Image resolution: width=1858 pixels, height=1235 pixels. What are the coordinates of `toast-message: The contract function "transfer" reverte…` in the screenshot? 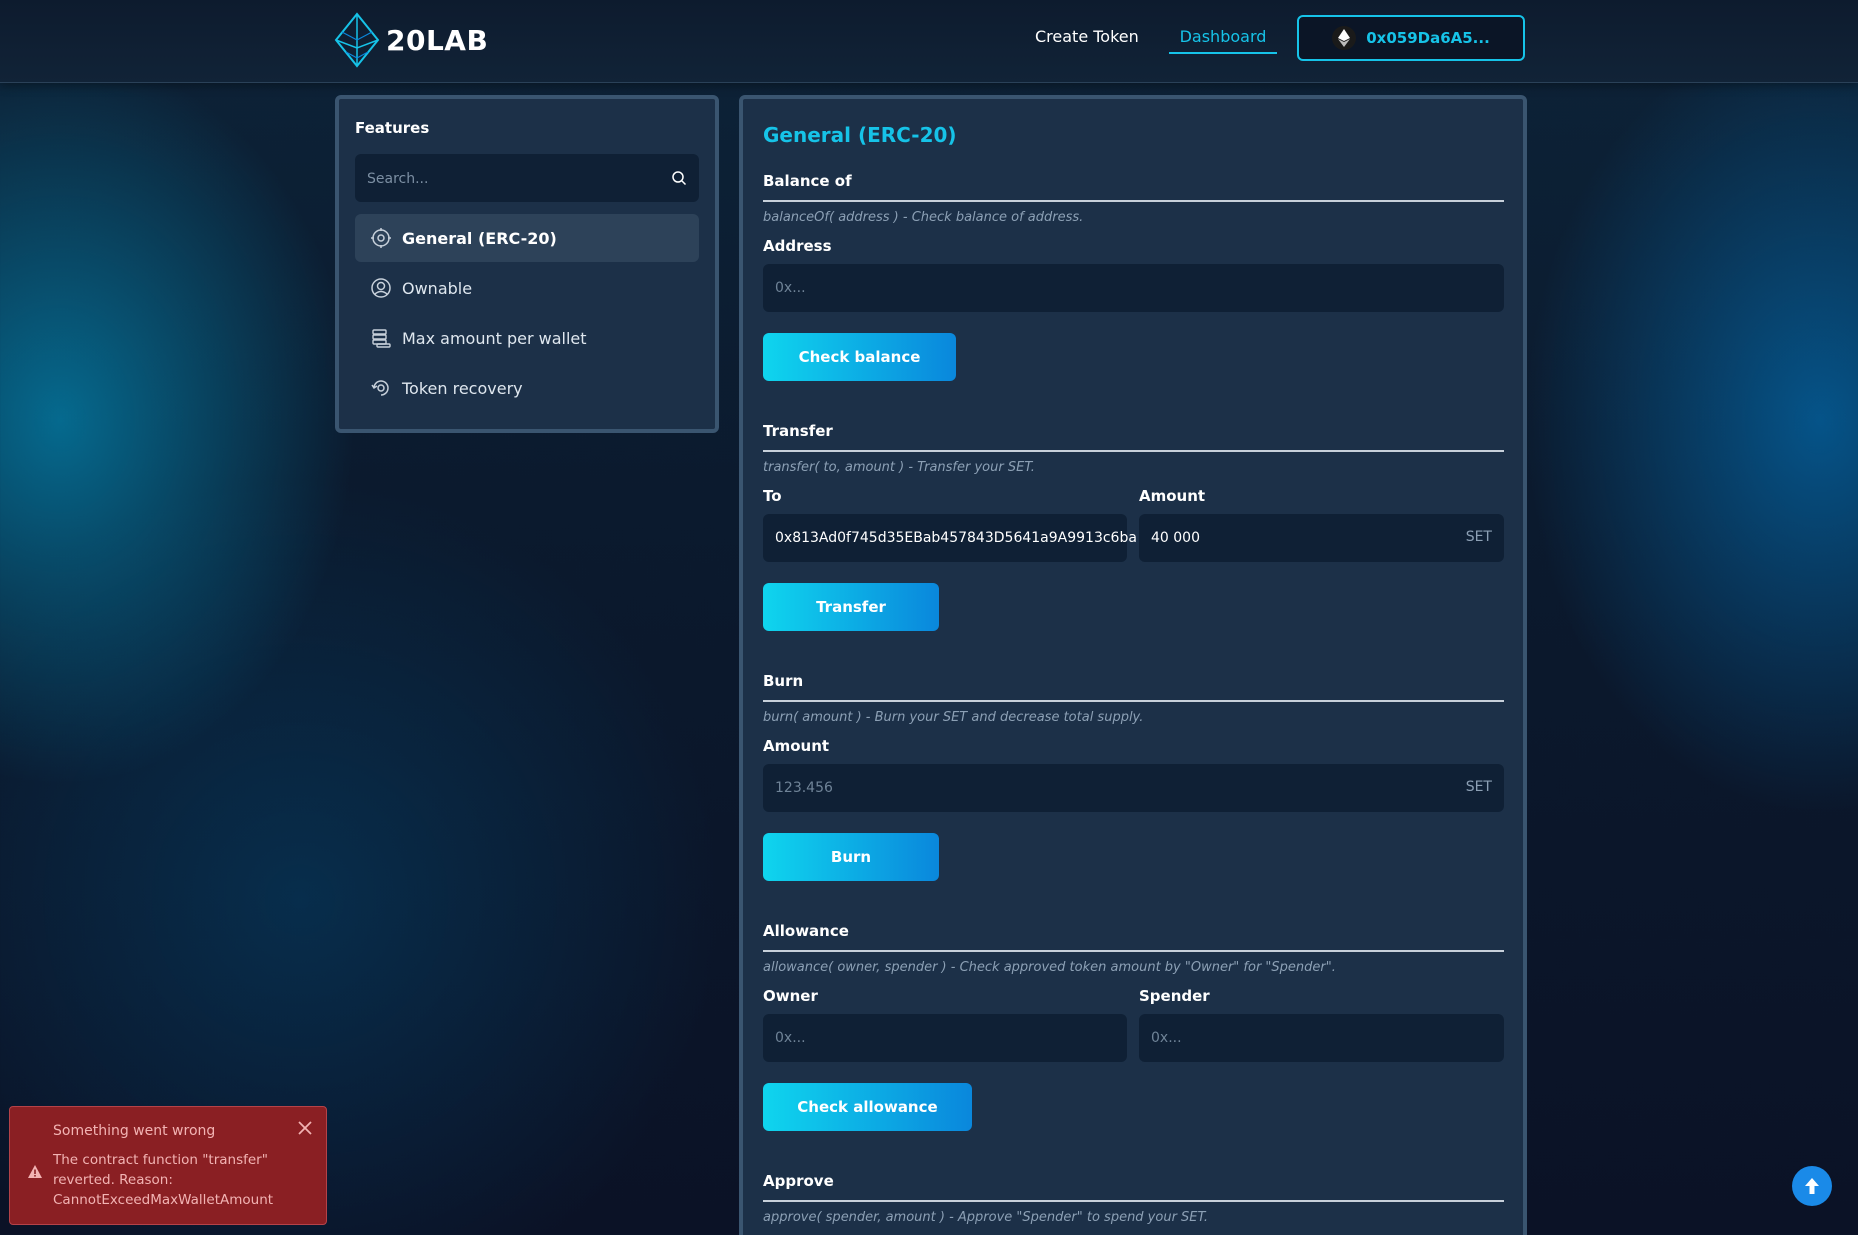 It's located at (163, 1180).